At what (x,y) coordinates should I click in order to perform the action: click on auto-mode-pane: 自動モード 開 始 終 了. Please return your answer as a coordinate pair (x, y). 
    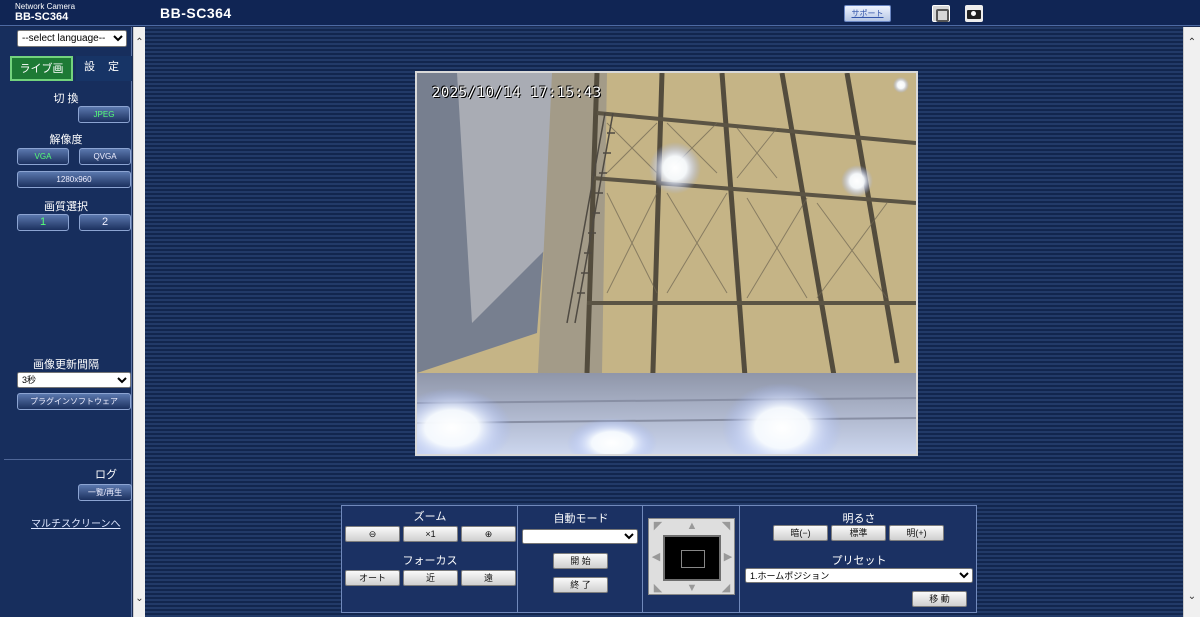
    Looking at the image, I should click on (581, 559).